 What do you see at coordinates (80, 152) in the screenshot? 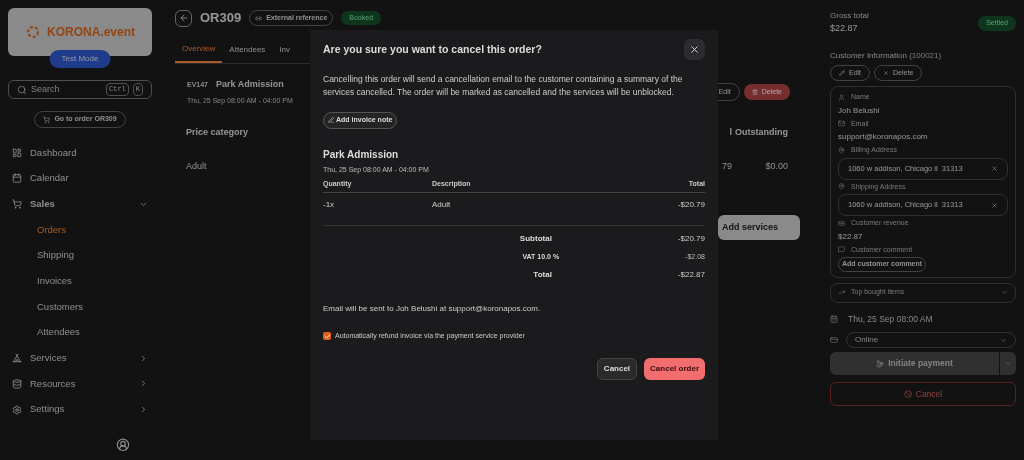
I see `nav-item: Dashboard` at bounding box center [80, 152].